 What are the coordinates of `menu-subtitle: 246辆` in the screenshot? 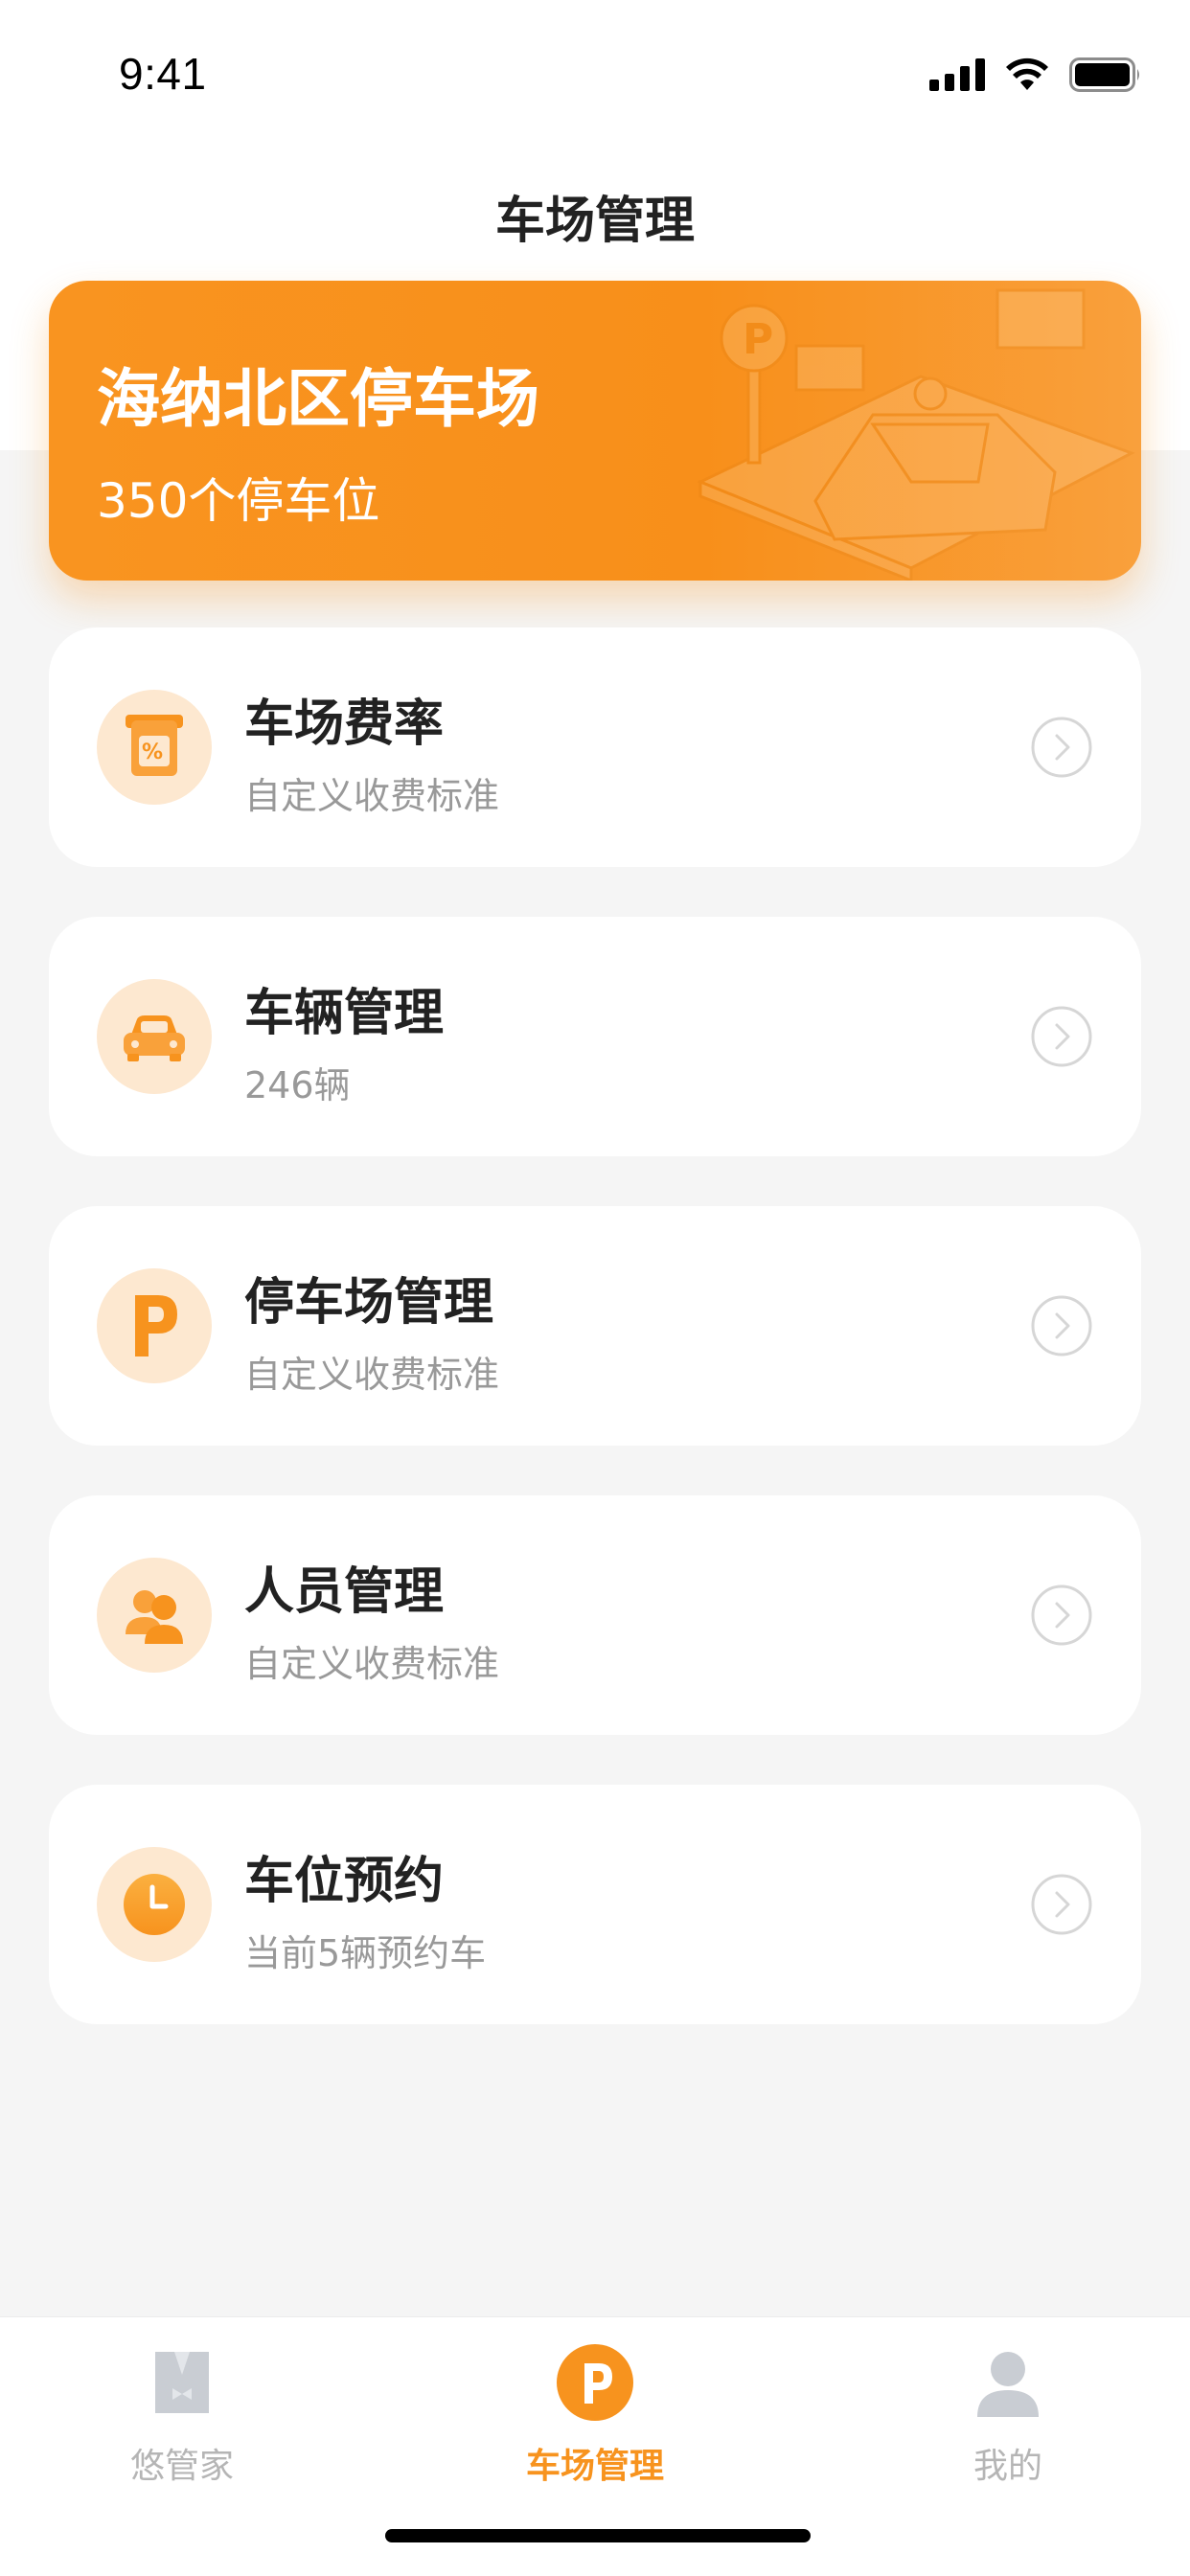 It's located at (297, 1085).